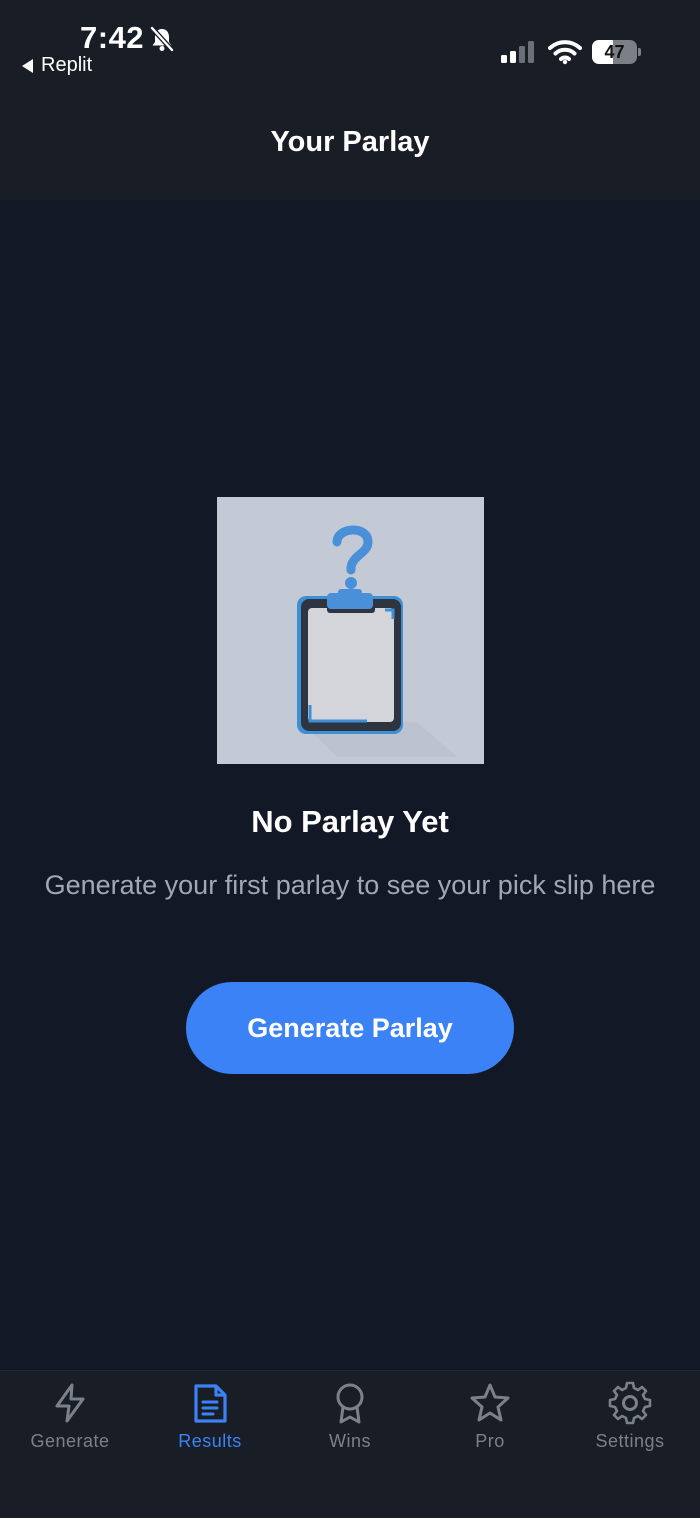 The image size is (700, 1518). What do you see at coordinates (67, 65) in the screenshot?
I see `back-app-label: Replit` at bounding box center [67, 65].